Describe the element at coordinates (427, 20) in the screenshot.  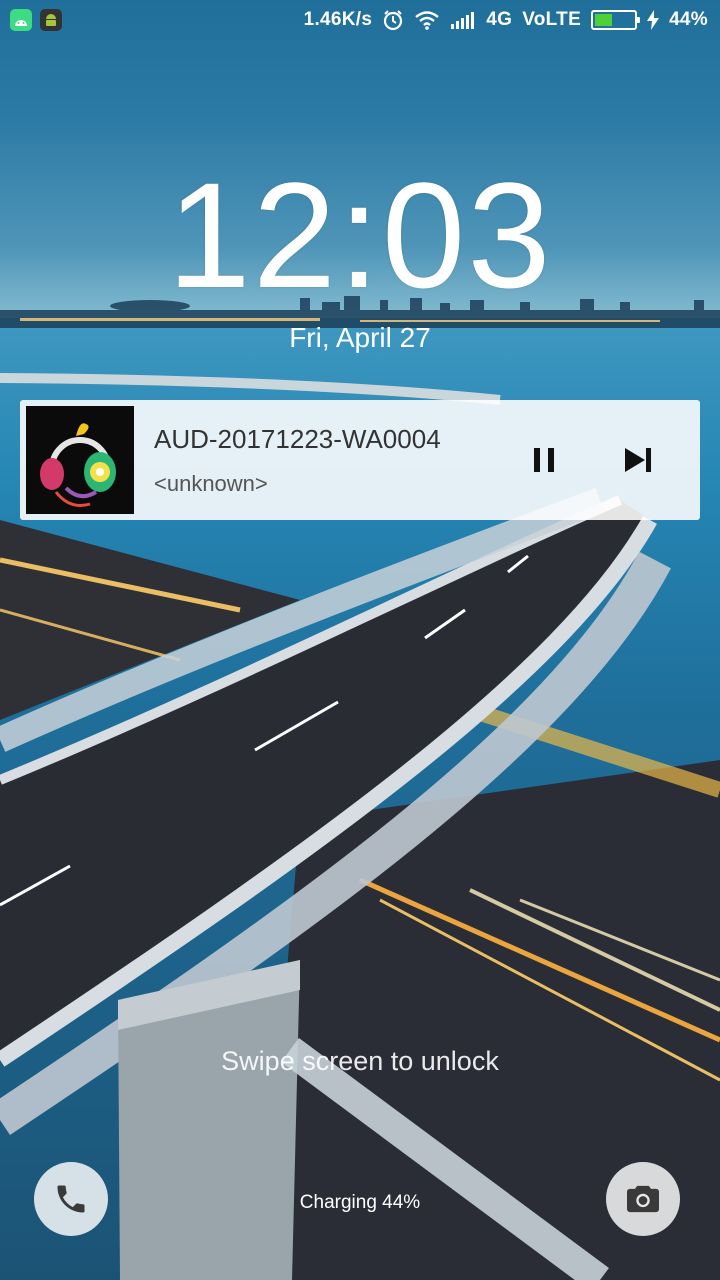
I see `wifi-icon` at that location.